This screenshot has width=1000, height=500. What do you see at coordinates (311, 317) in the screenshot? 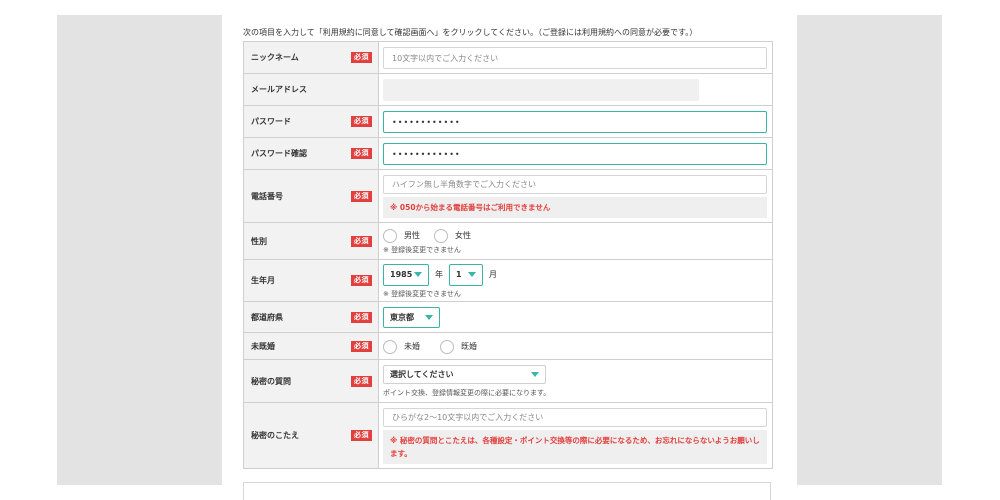
I see `label-cell: 都道府県 必須` at bounding box center [311, 317].